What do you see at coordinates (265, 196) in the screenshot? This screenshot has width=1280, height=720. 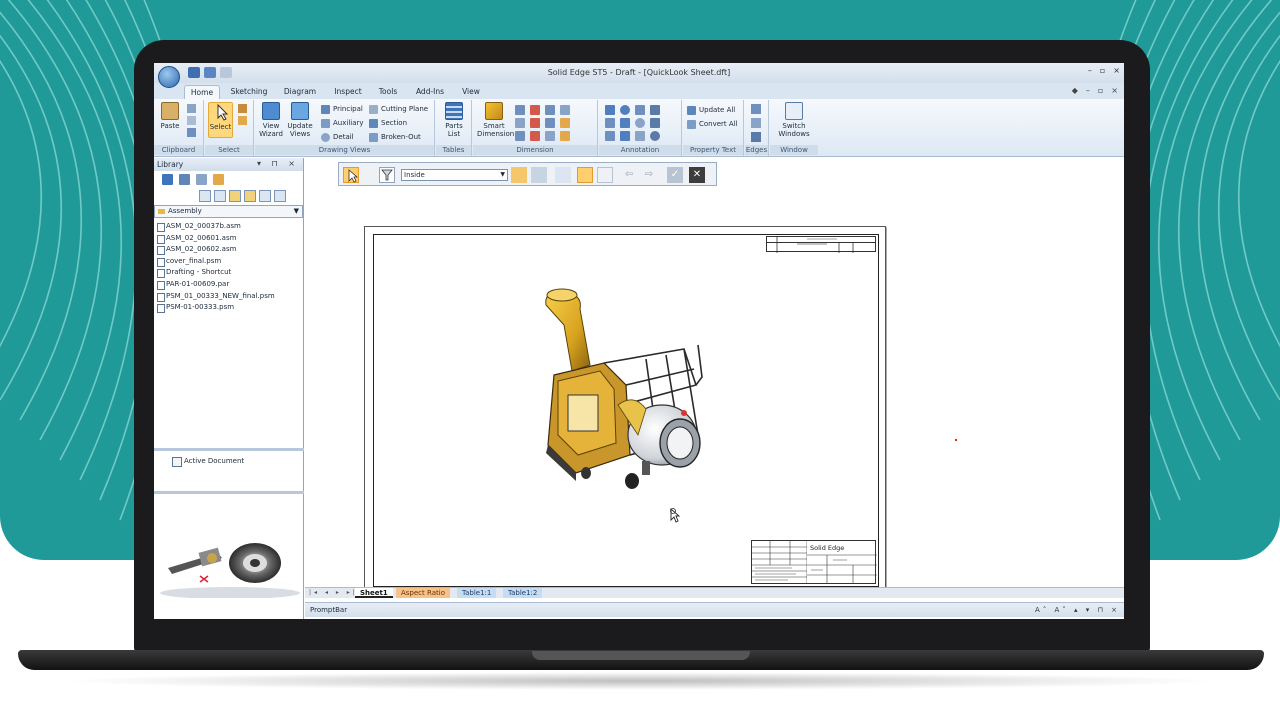 I see `view-details-icon` at bounding box center [265, 196].